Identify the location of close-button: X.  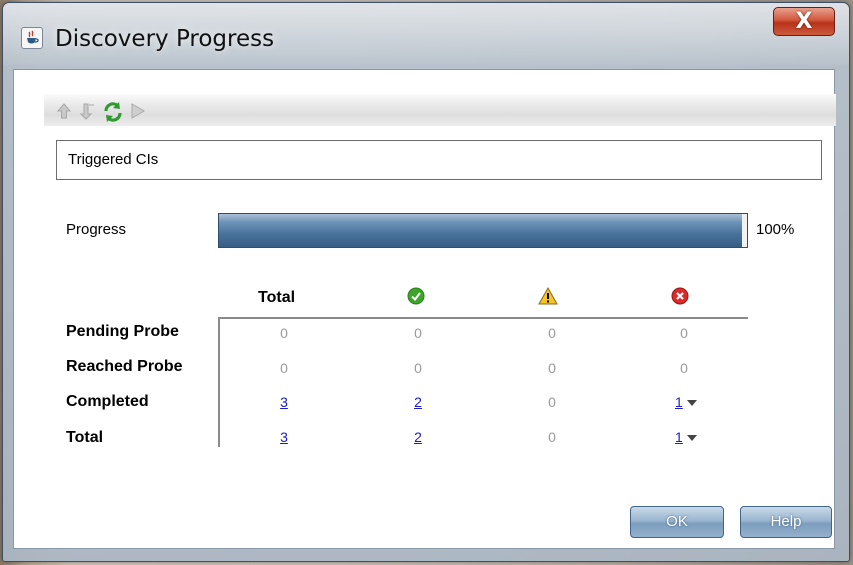
(804, 21).